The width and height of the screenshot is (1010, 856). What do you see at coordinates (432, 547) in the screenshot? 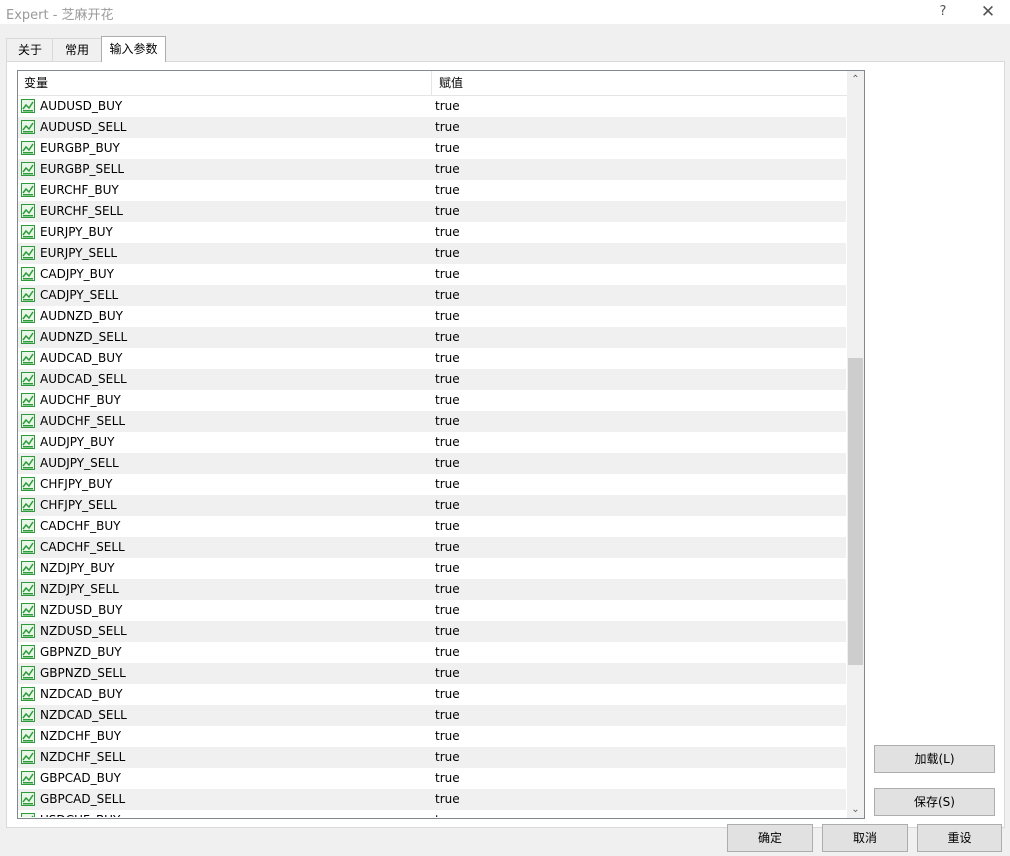
I see `table-row: CADCHF_SELL true` at bounding box center [432, 547].